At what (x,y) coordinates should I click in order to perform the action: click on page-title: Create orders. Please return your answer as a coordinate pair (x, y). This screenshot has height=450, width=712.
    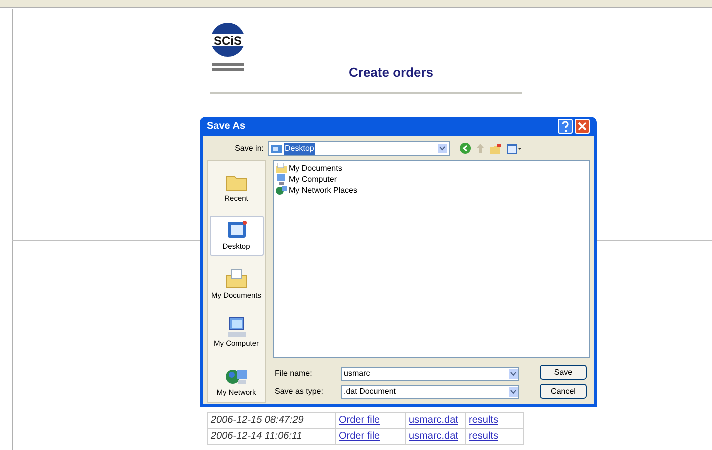
    Looking at the image, I should click on (391, 73).